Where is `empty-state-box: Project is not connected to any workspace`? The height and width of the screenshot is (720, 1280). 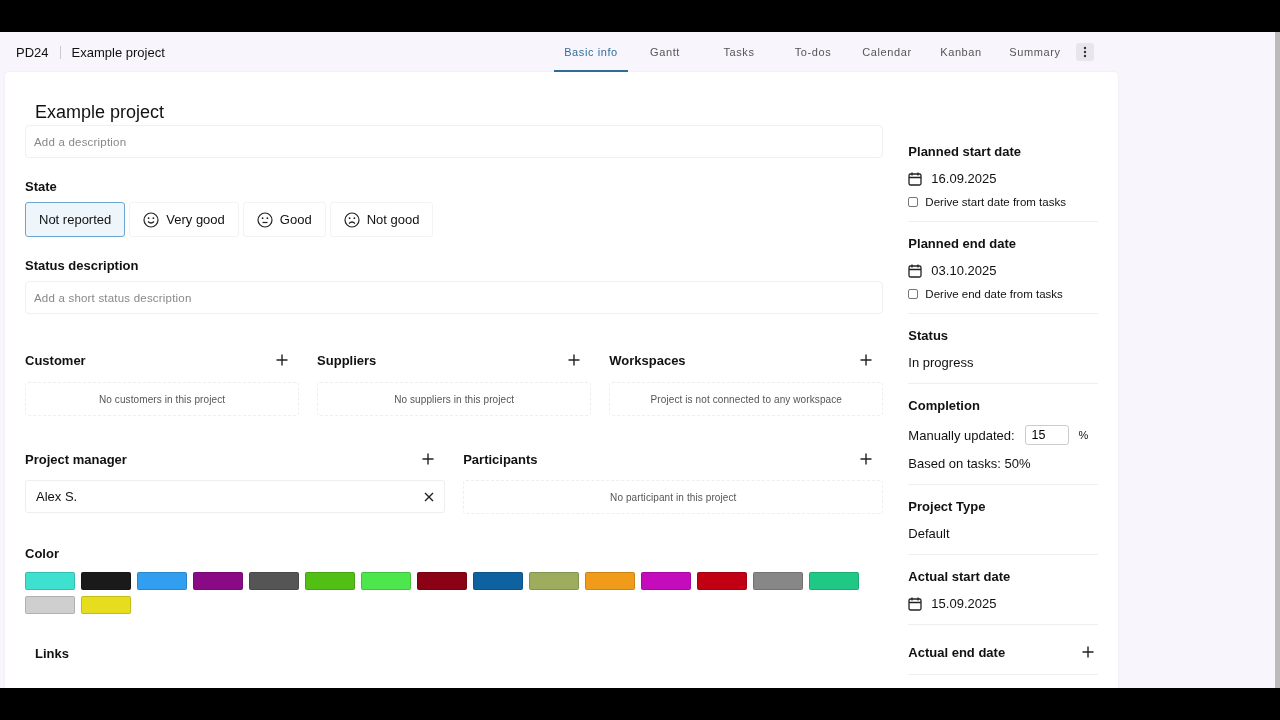 empty-state-box: Project is not connected to any workspace is located at coordinates (746, 399).